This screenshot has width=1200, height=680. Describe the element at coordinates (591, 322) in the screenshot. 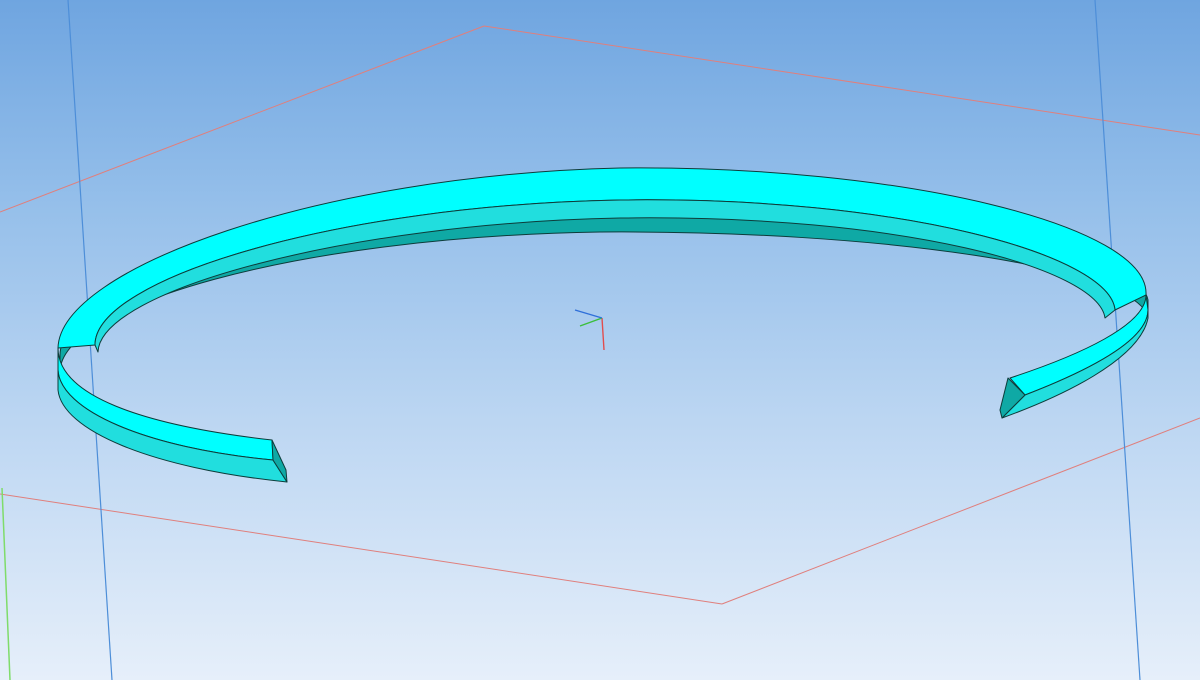

I see `axis-y-line` at that location.